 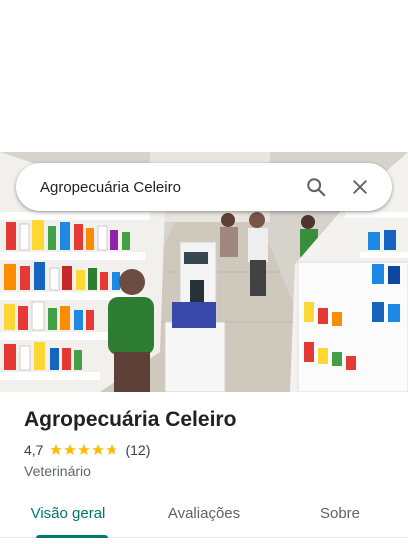 What do you see at coordinates (112, 449) in the screenshot?
I see `star-half-icon` at bounding box center [112, 449].